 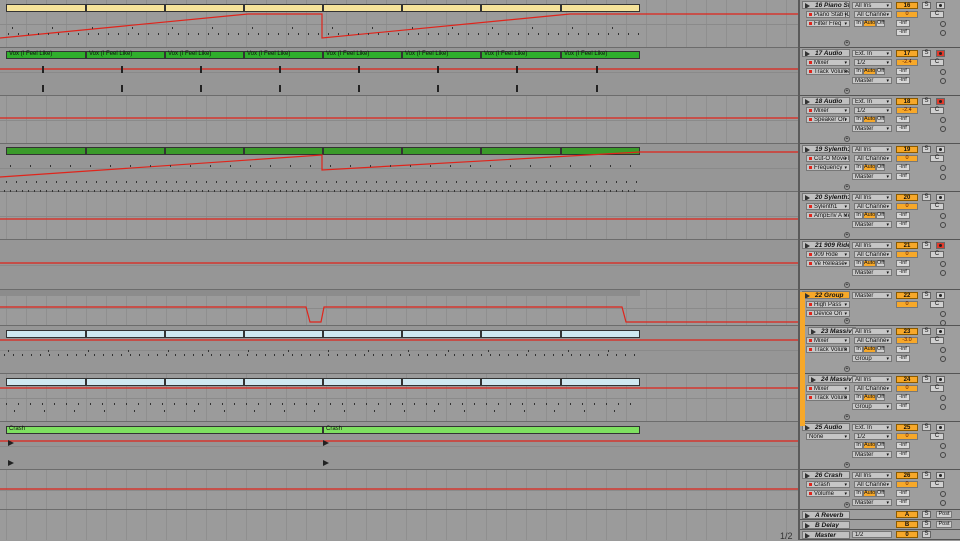 I want to click on track-activator: 16, so click(x=907, y=5).